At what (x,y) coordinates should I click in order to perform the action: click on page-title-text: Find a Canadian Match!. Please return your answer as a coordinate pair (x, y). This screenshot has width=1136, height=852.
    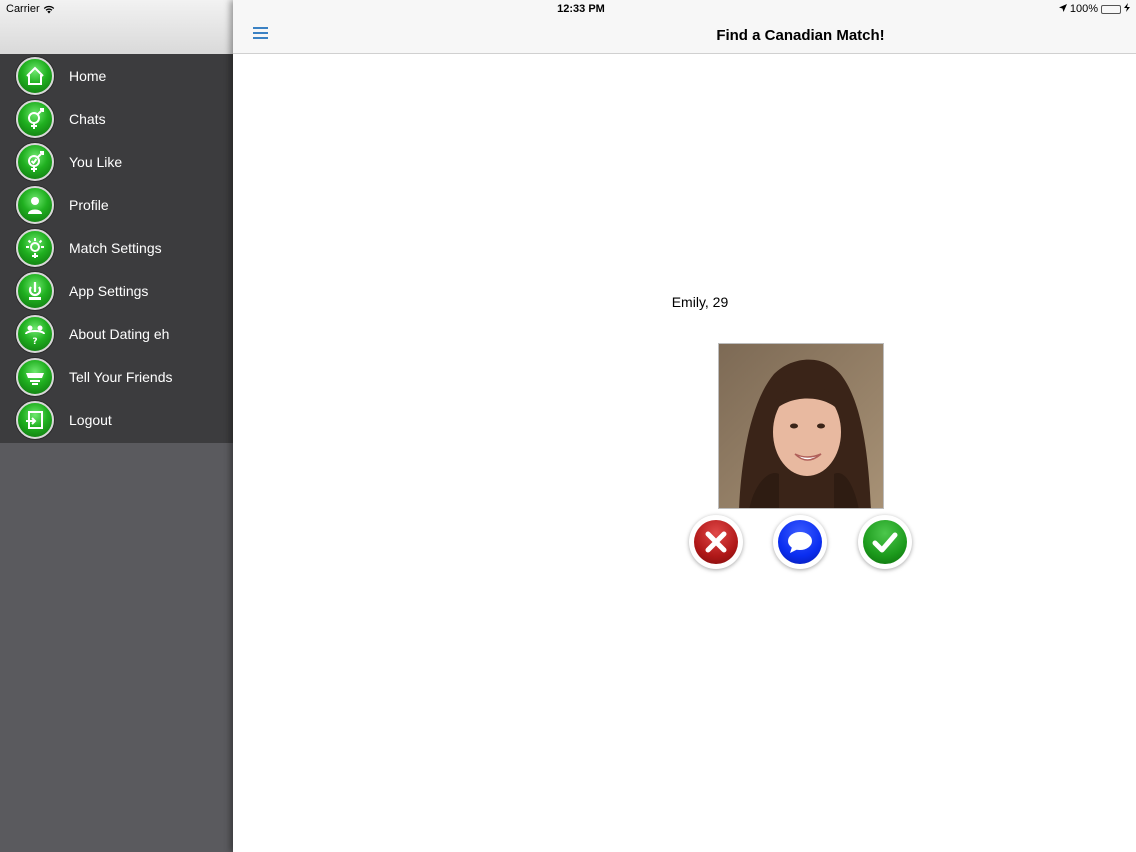
    Looking at the image, I should click on (800, 35).